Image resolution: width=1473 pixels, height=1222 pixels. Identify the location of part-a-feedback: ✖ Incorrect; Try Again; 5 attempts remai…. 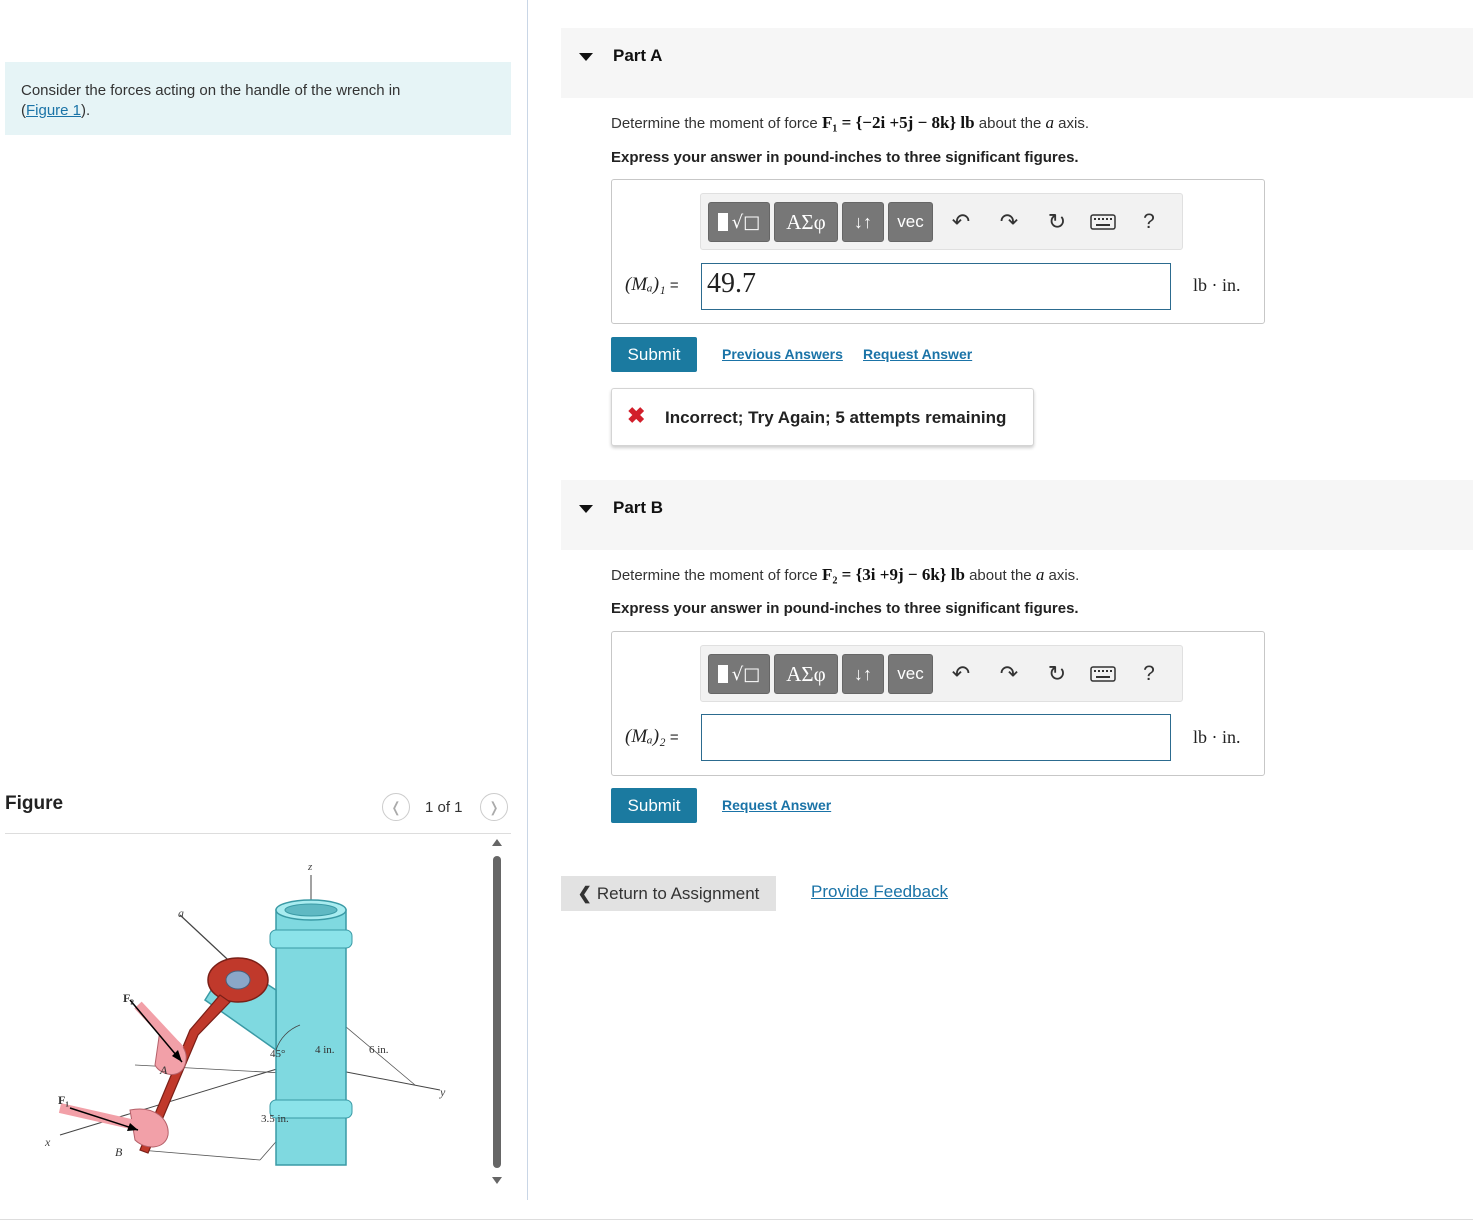
(822, 417).